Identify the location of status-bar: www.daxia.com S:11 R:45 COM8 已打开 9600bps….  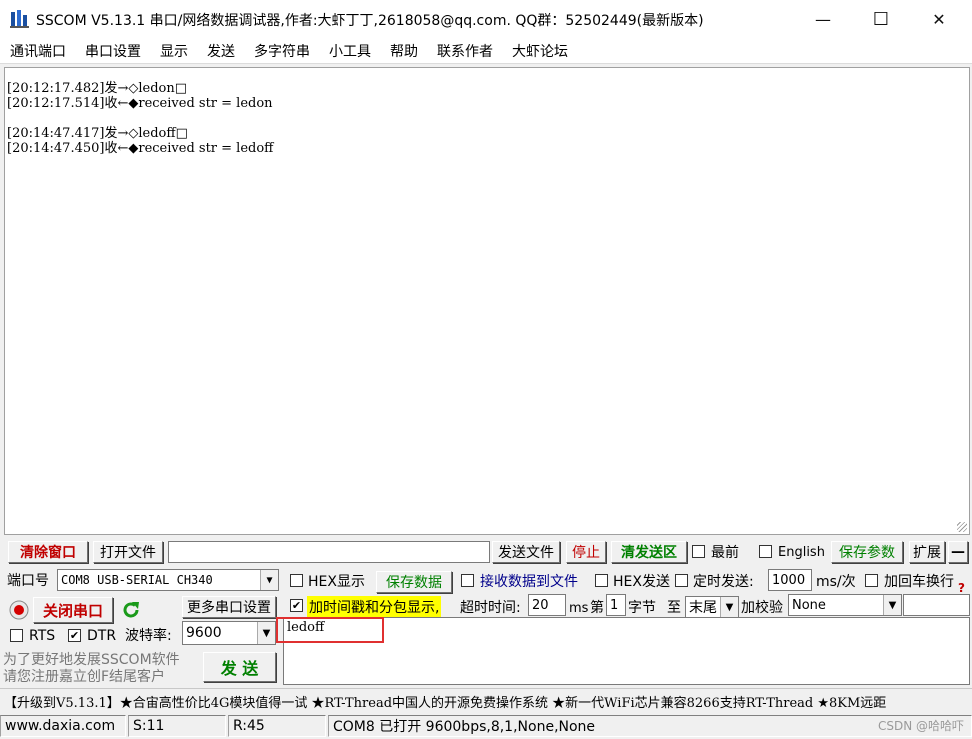
(486, 726).